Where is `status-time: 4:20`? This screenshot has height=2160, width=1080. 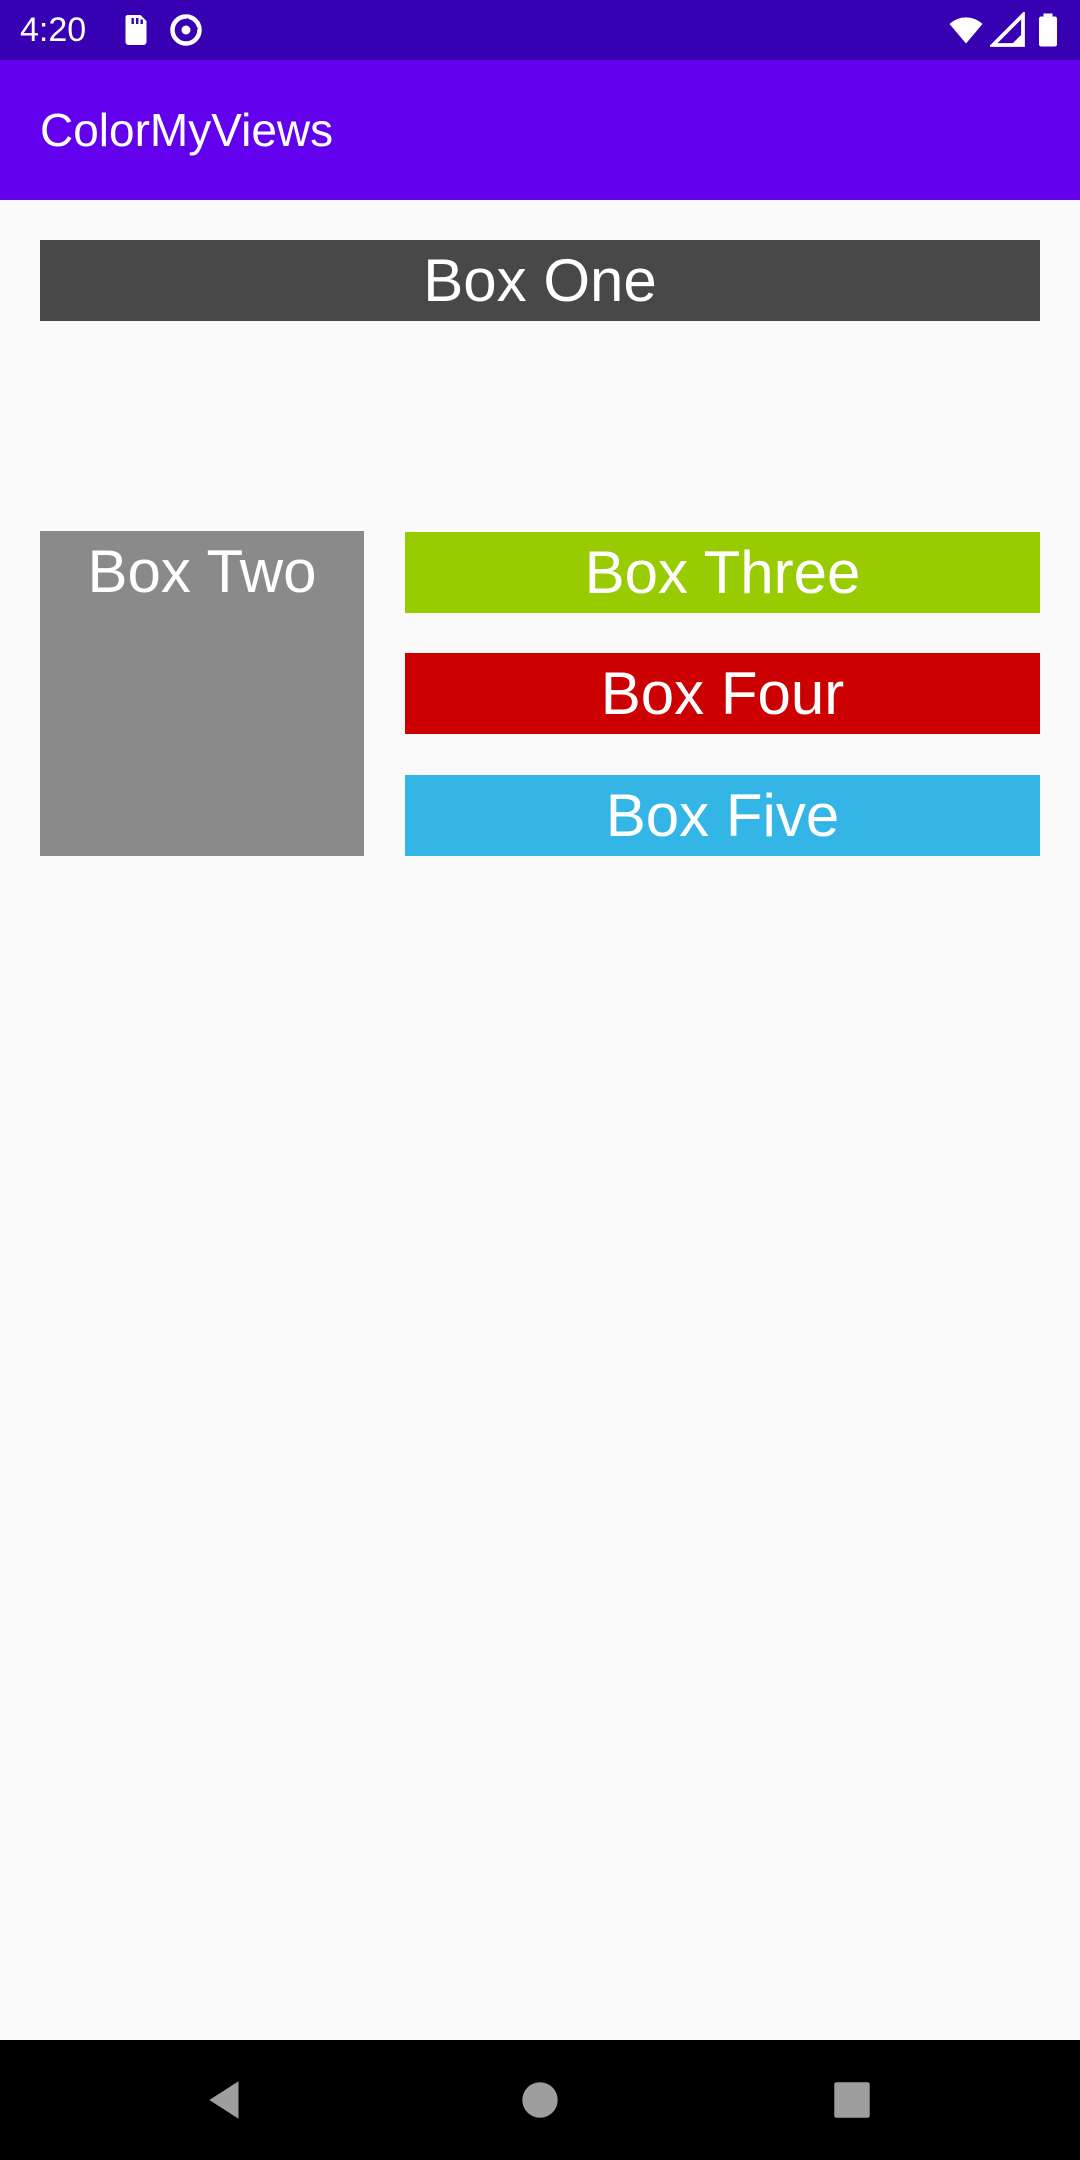 status-time: 4:20 is located at coordinates (53, 30).